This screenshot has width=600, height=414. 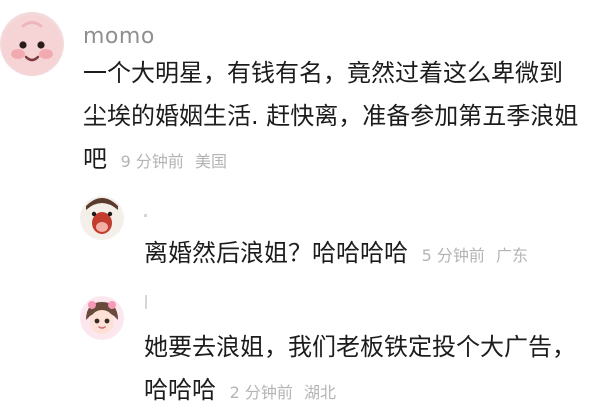 What do you see at coordinates (276, 253) in the screenshot?
I see `comment-text: 离婚然后浪姐？哈哈哈哈` at bounding box center [276, 253].